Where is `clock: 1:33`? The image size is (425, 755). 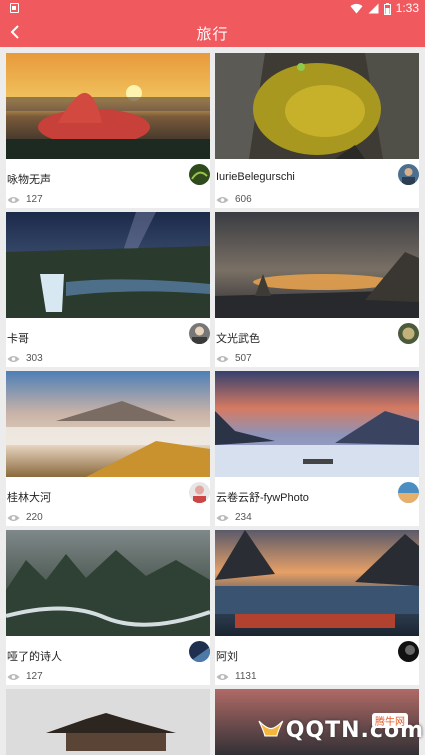
clock: 1:33 is located at coordinates (407, 8).